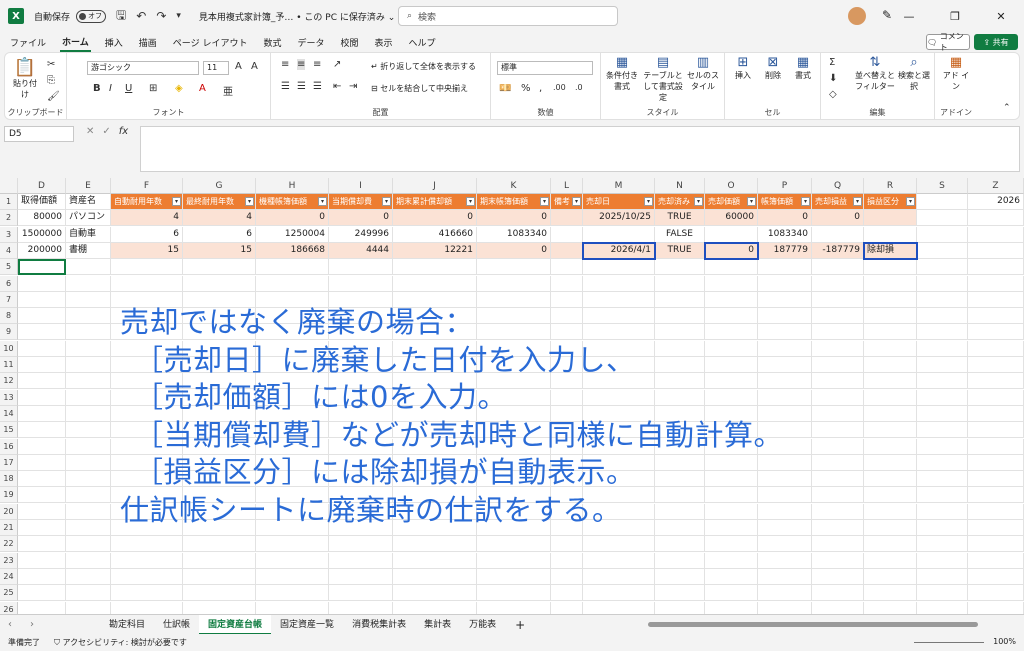 Image resolution: width=1024 pixels, height=651 pixels. I want to click on align-center-icon: ☰, so click(301, 86).